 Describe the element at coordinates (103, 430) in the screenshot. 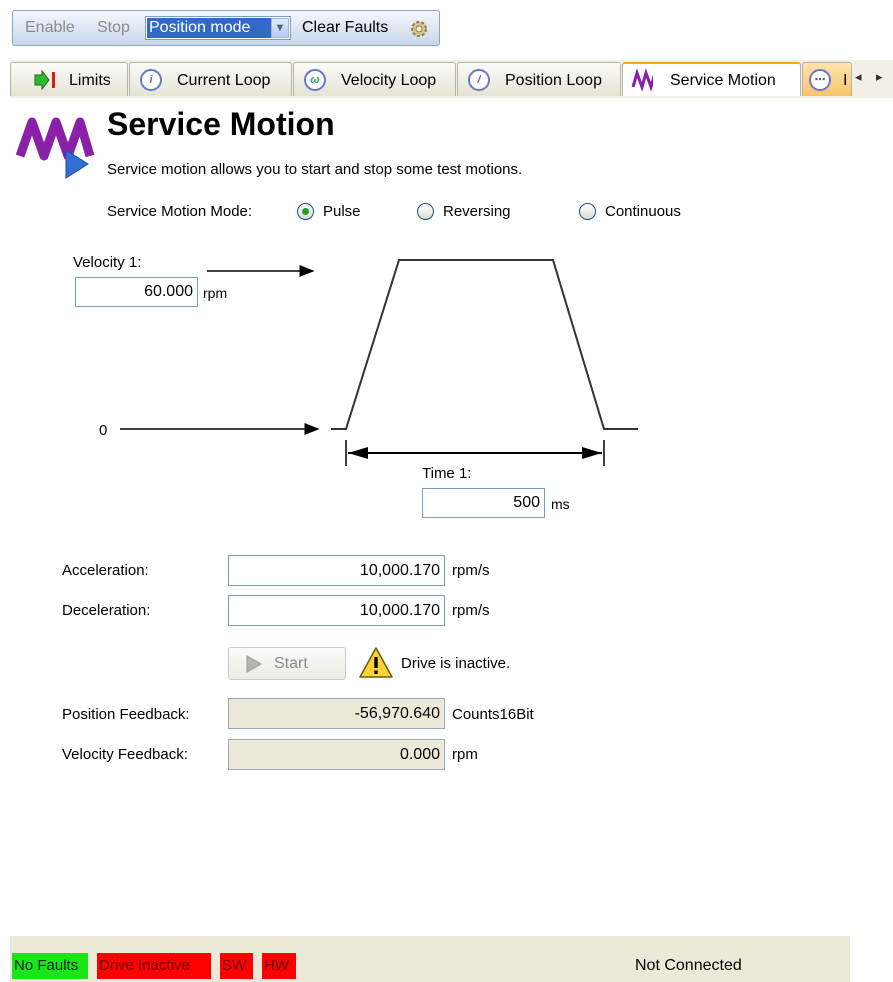

I see `zero-label: 0` at that location.